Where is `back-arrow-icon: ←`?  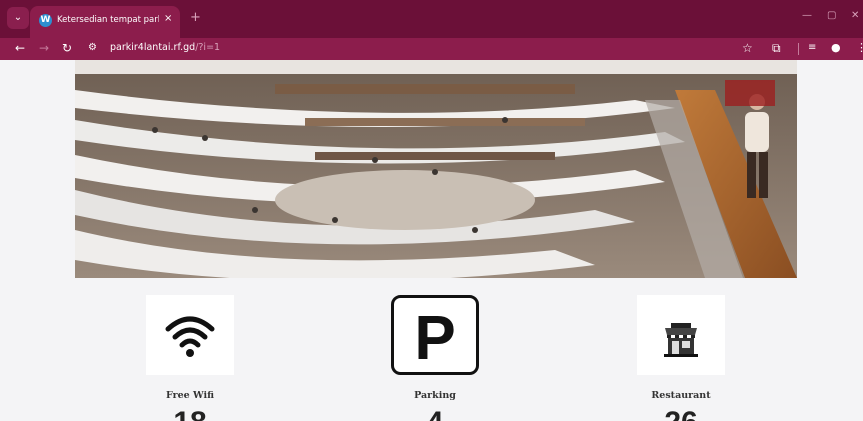
back-arrow-icon: ← is located at coordinates (20, 48).